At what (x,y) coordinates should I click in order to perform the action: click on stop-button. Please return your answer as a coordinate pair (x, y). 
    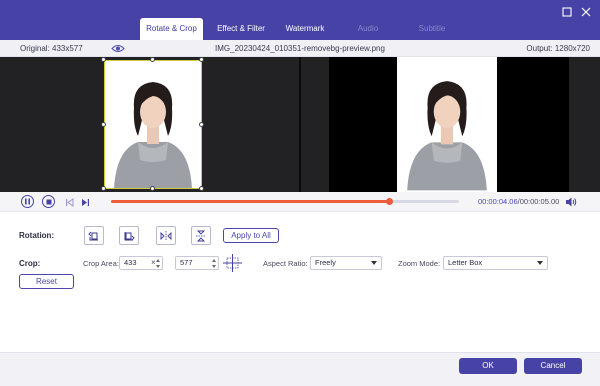
    Looking at the image, I should click on (48, 201).